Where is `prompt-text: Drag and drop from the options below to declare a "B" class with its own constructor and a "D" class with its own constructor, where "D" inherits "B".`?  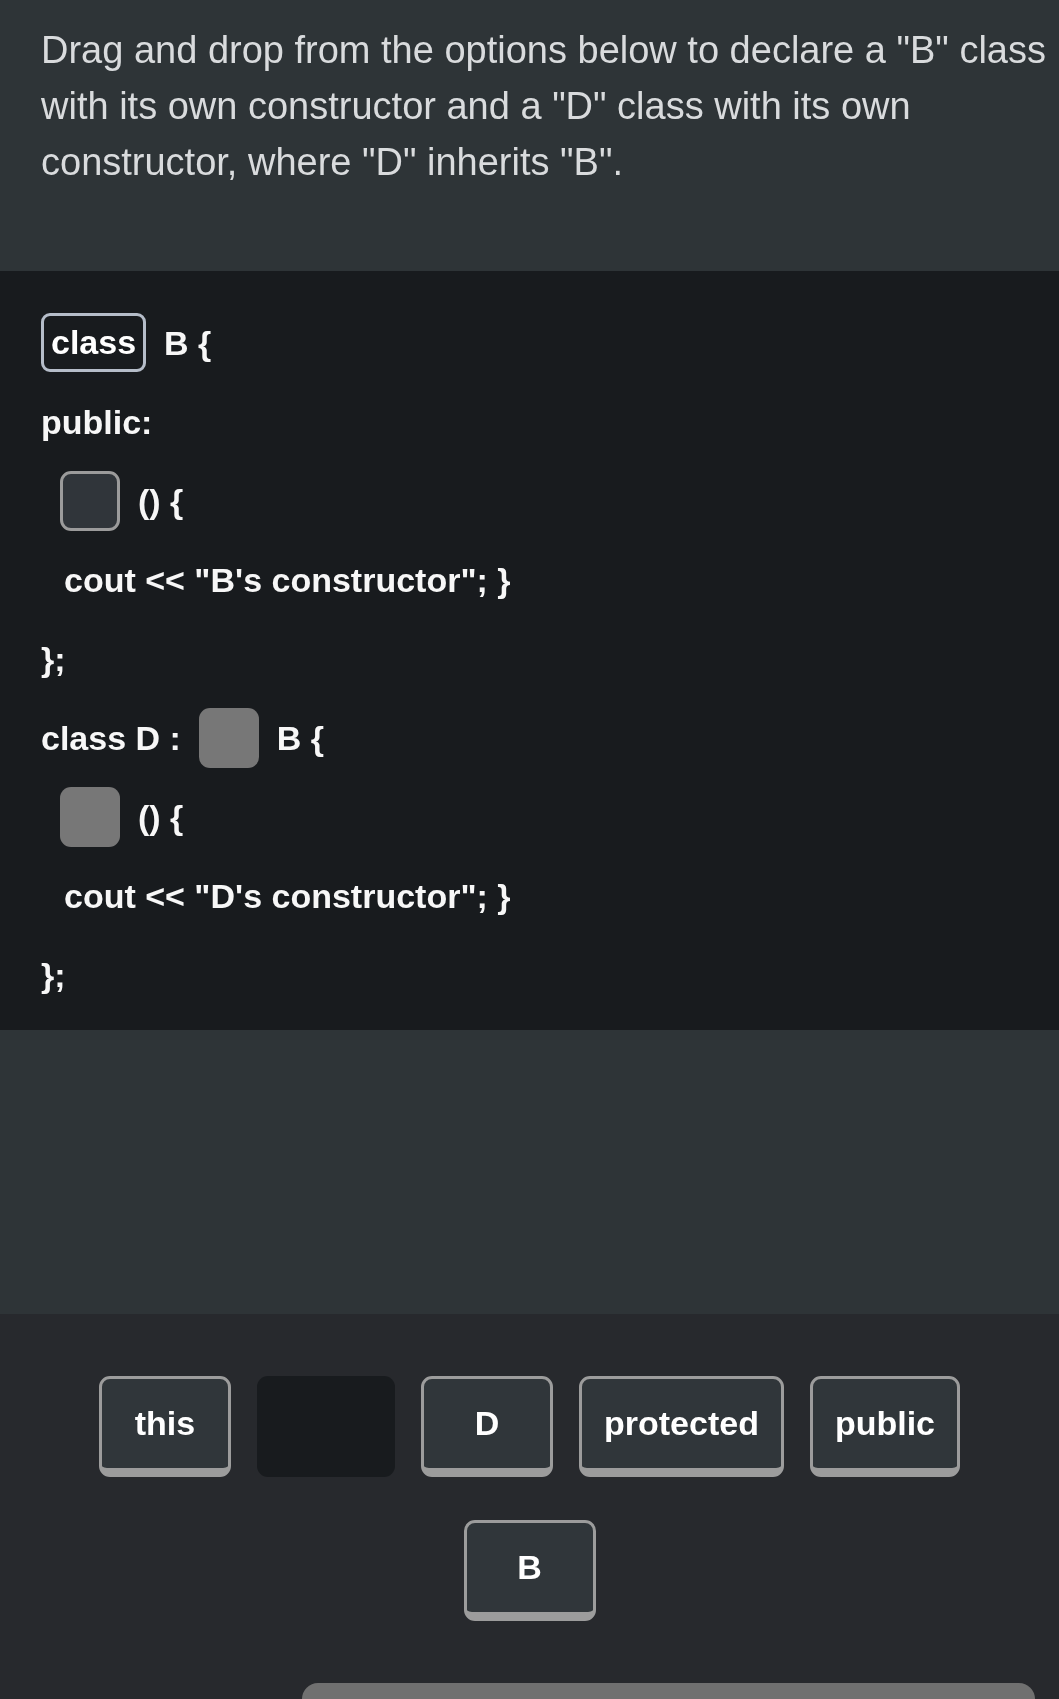
prompt-text: Drag and drop from the options below to declare a "B" class with its own constructor and a "D" class with its own constructor, where "D" inherits "B". is located at coordinates (544, 106).